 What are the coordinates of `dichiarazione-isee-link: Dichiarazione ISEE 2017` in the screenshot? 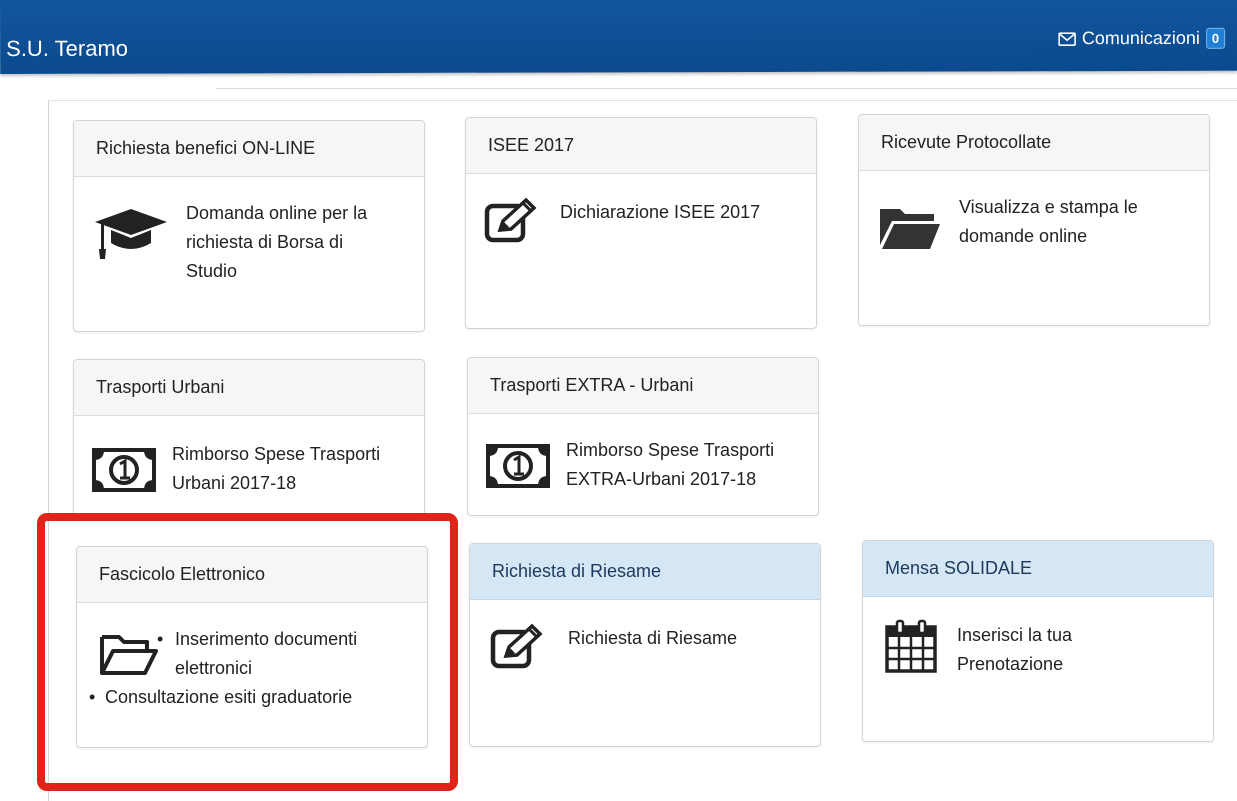 It's located at (641, 220).